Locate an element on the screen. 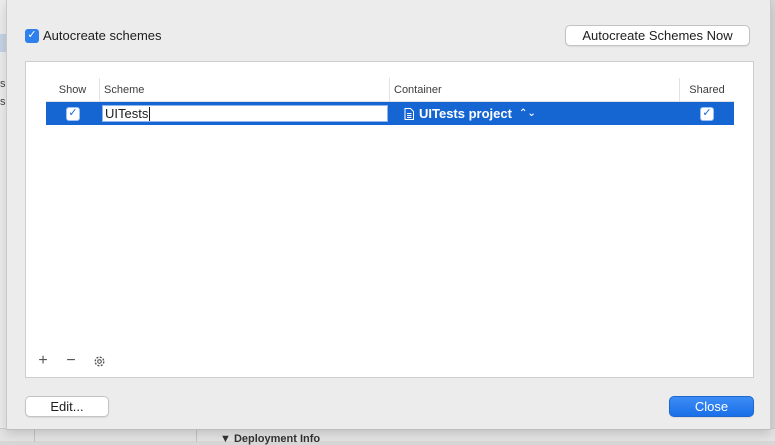 The height and width of the screenshot is (445, 775). up-down-arrows-icon: ⌃⌄ is located at coordinates (527, 113).